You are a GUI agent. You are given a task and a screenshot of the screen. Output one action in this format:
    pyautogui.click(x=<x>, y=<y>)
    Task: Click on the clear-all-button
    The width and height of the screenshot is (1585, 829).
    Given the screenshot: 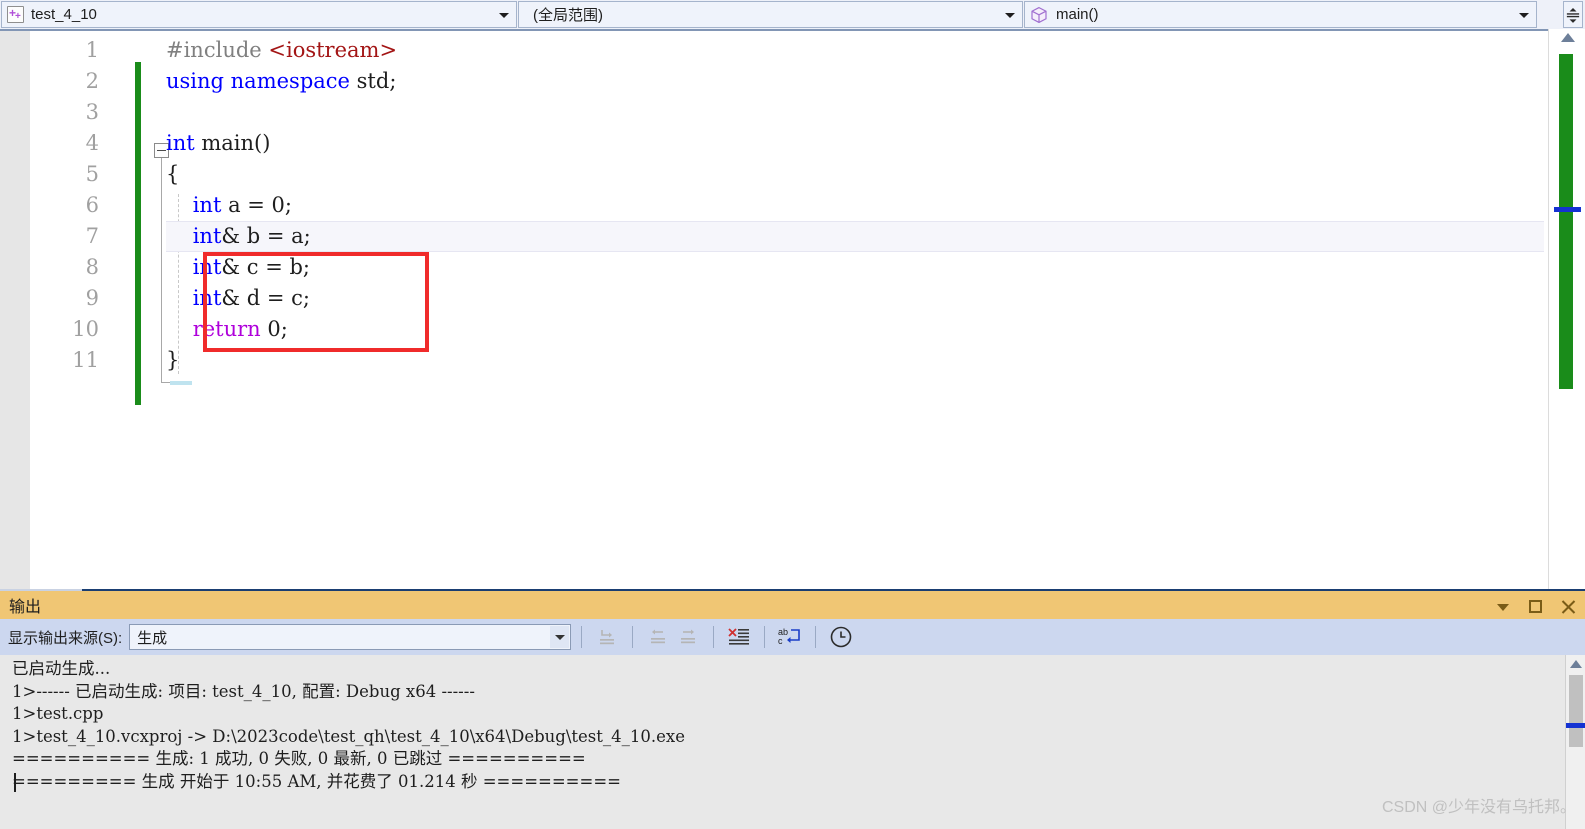 What is the action you would take?
    pyautogui.click(x=739, y=637)
    